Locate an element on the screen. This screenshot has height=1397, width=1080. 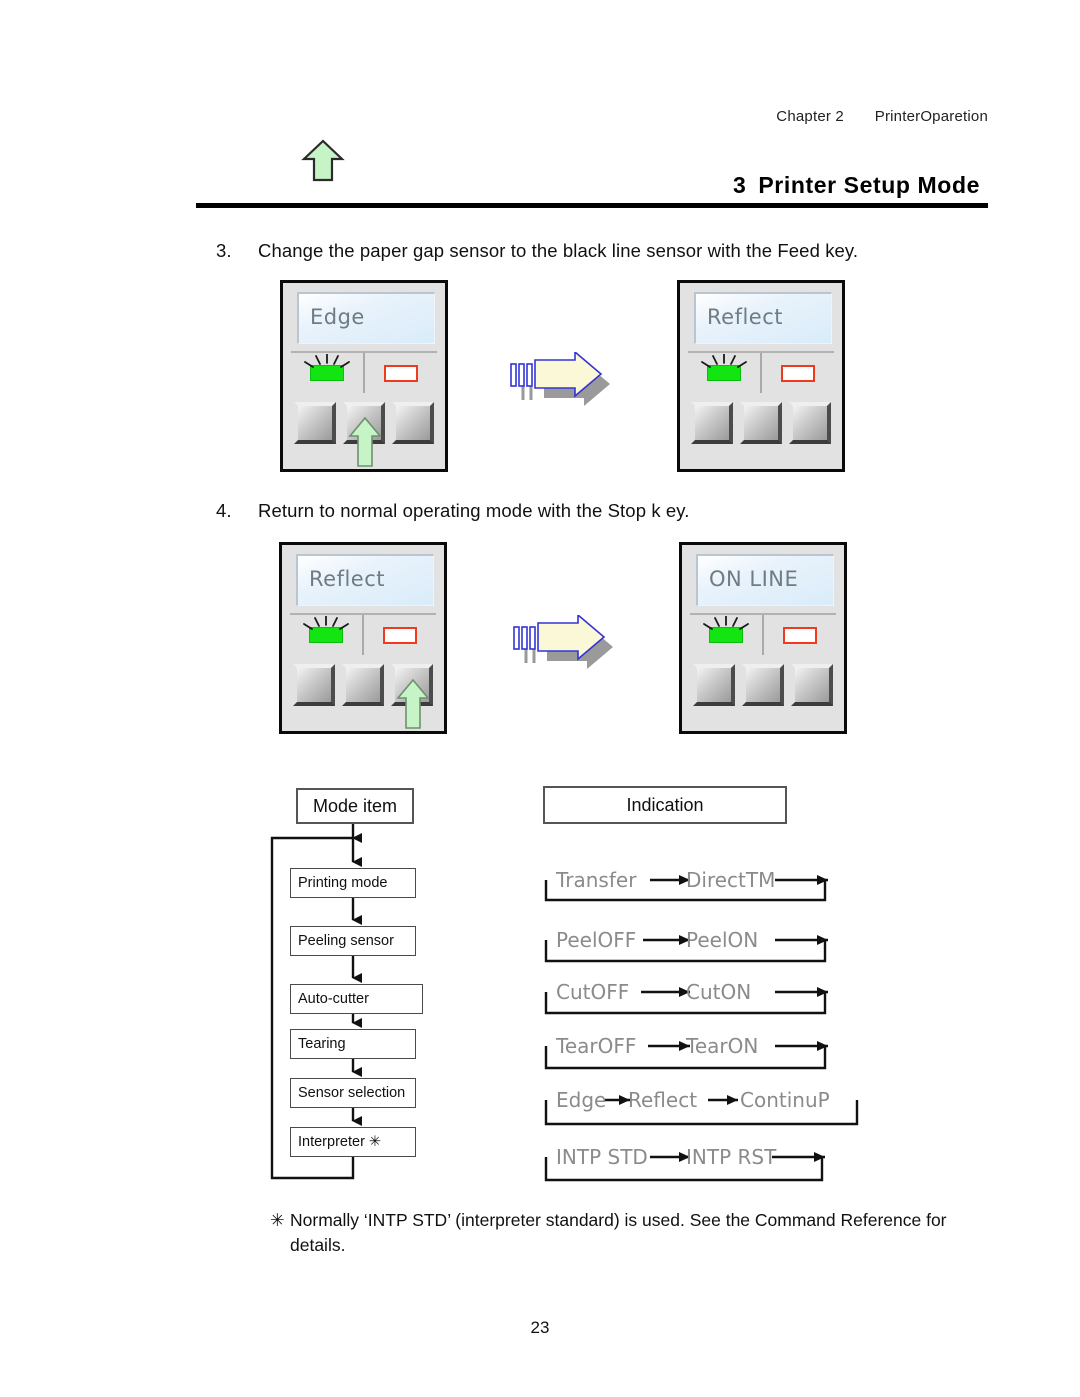
mode-item-label: Peeling sensor is located at coordinates (346, 941).